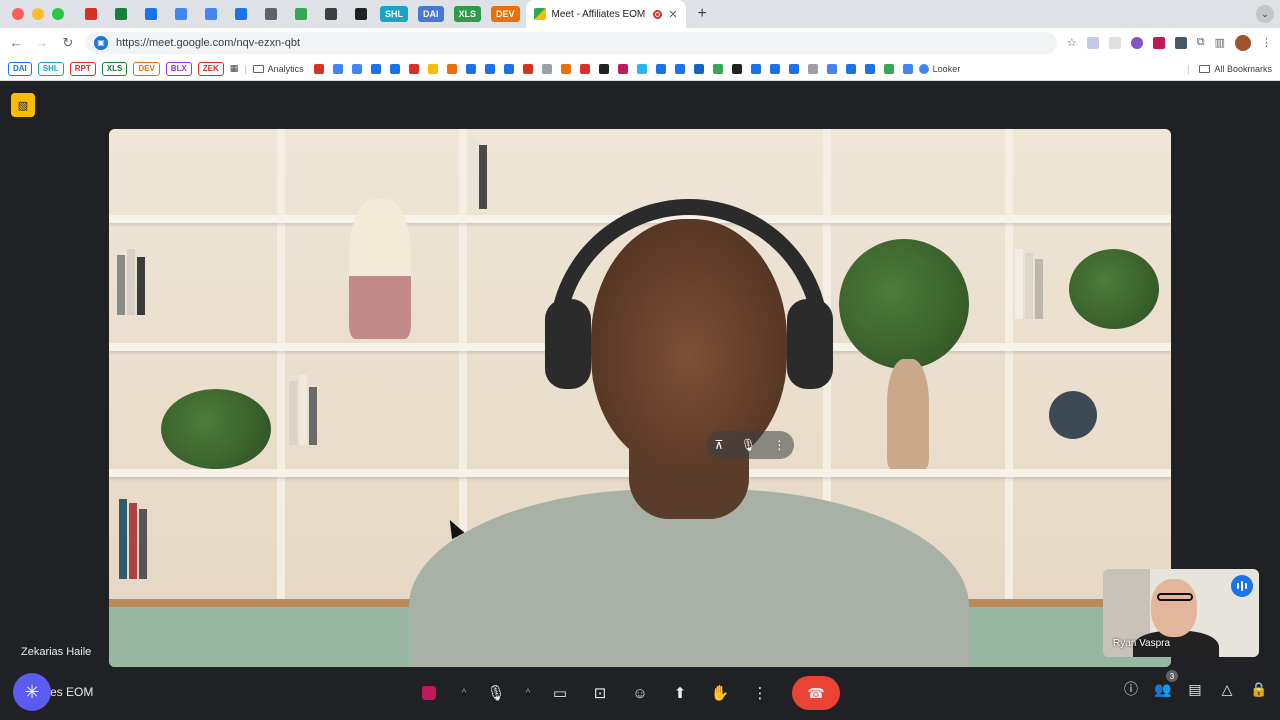  Describe the element at coordinates (1266, 42) in the screenshot. I see `browser-menu-icon: ⋮` at that location.